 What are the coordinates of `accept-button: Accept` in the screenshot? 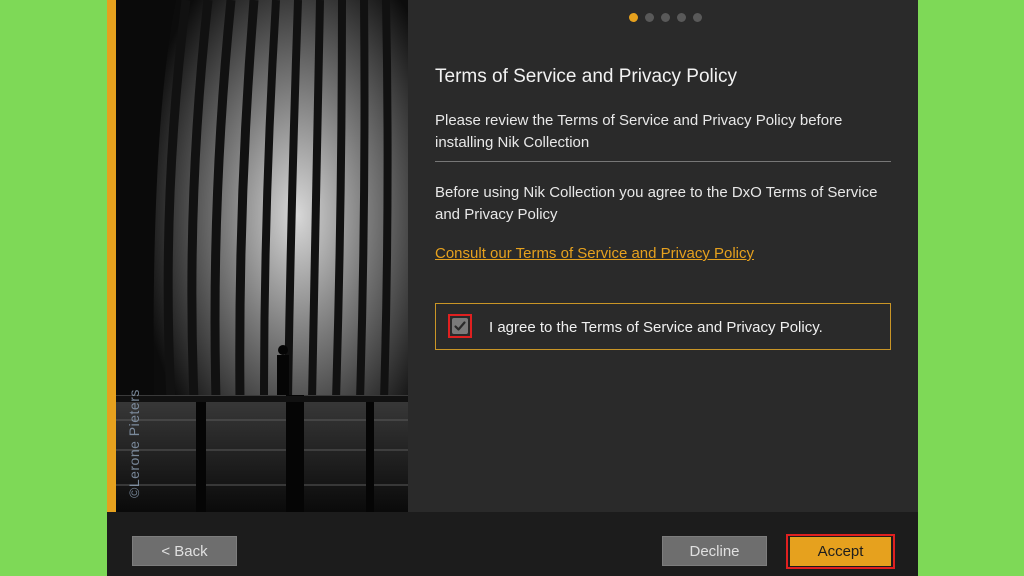 It's located at (840, 551).